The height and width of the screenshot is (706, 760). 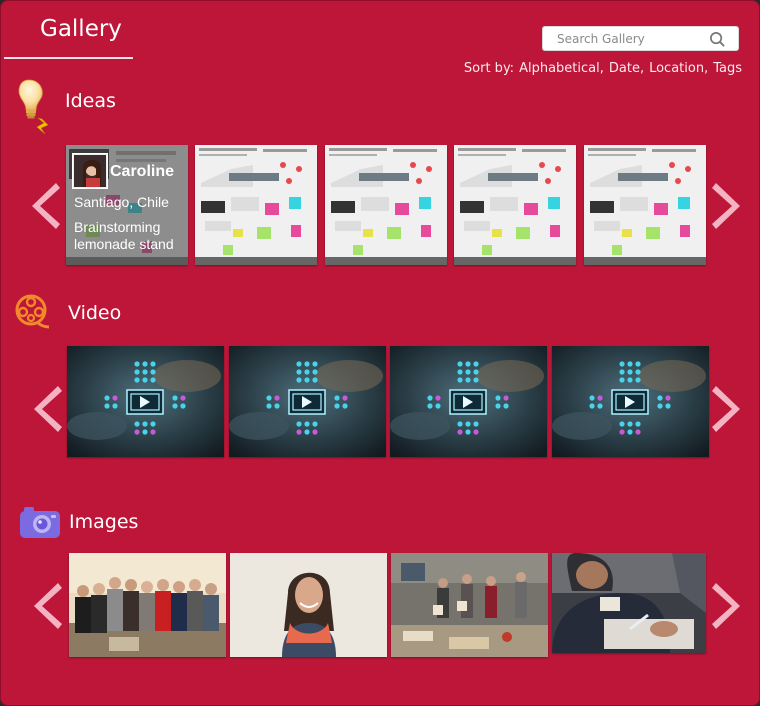 I want to click on sort-location: Location, so click(x=676, y=68).